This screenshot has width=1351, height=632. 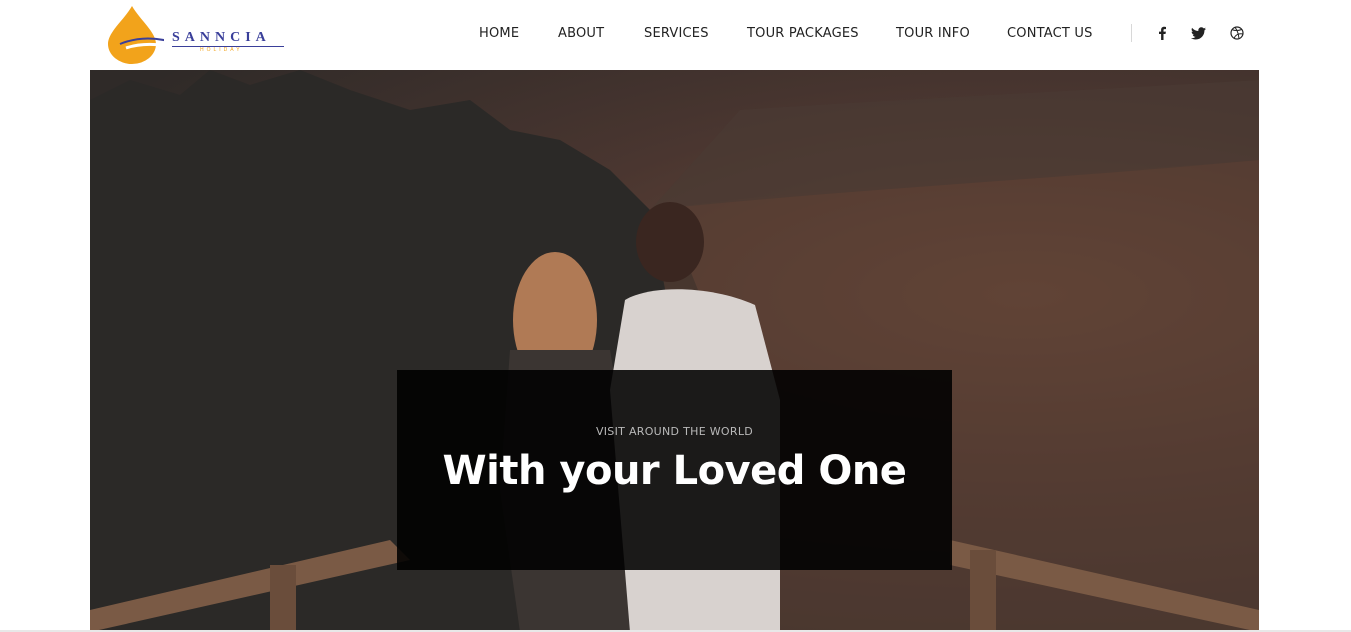 What do you see at coordinates (499, 33) in the screenshot?
I see `nav-home: HOME` at bounding box center [499, 33].